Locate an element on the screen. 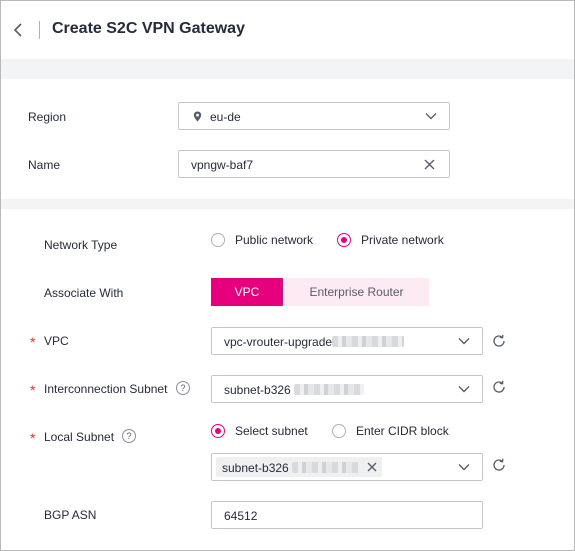  page-header: Create S2C VPN Gateway is located at coordinates (287, 30).